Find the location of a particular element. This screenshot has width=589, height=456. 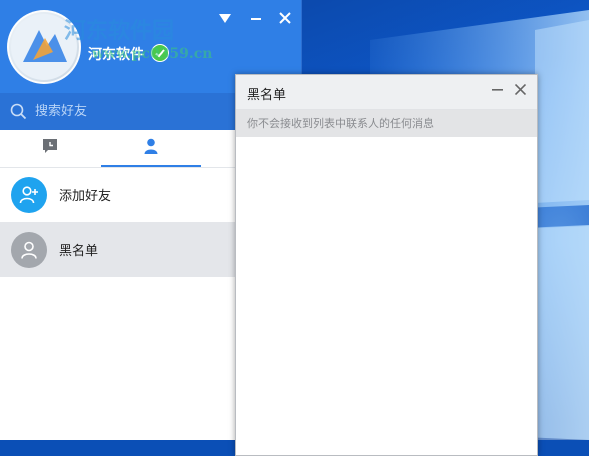

add-friend-icon is located at coordinates (29, 194).